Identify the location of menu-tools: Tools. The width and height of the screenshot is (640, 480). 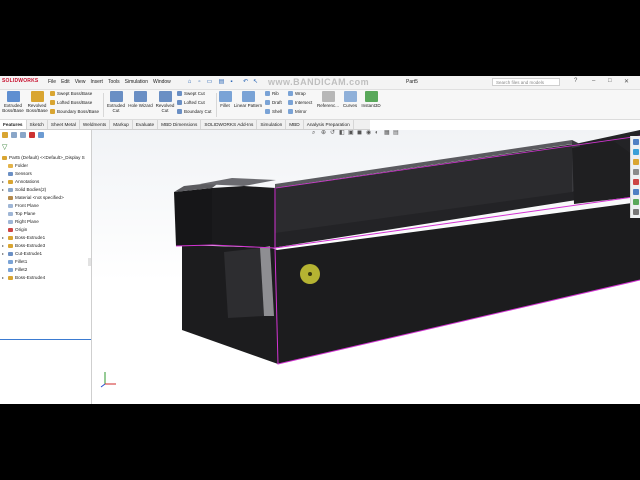
(114, 82).